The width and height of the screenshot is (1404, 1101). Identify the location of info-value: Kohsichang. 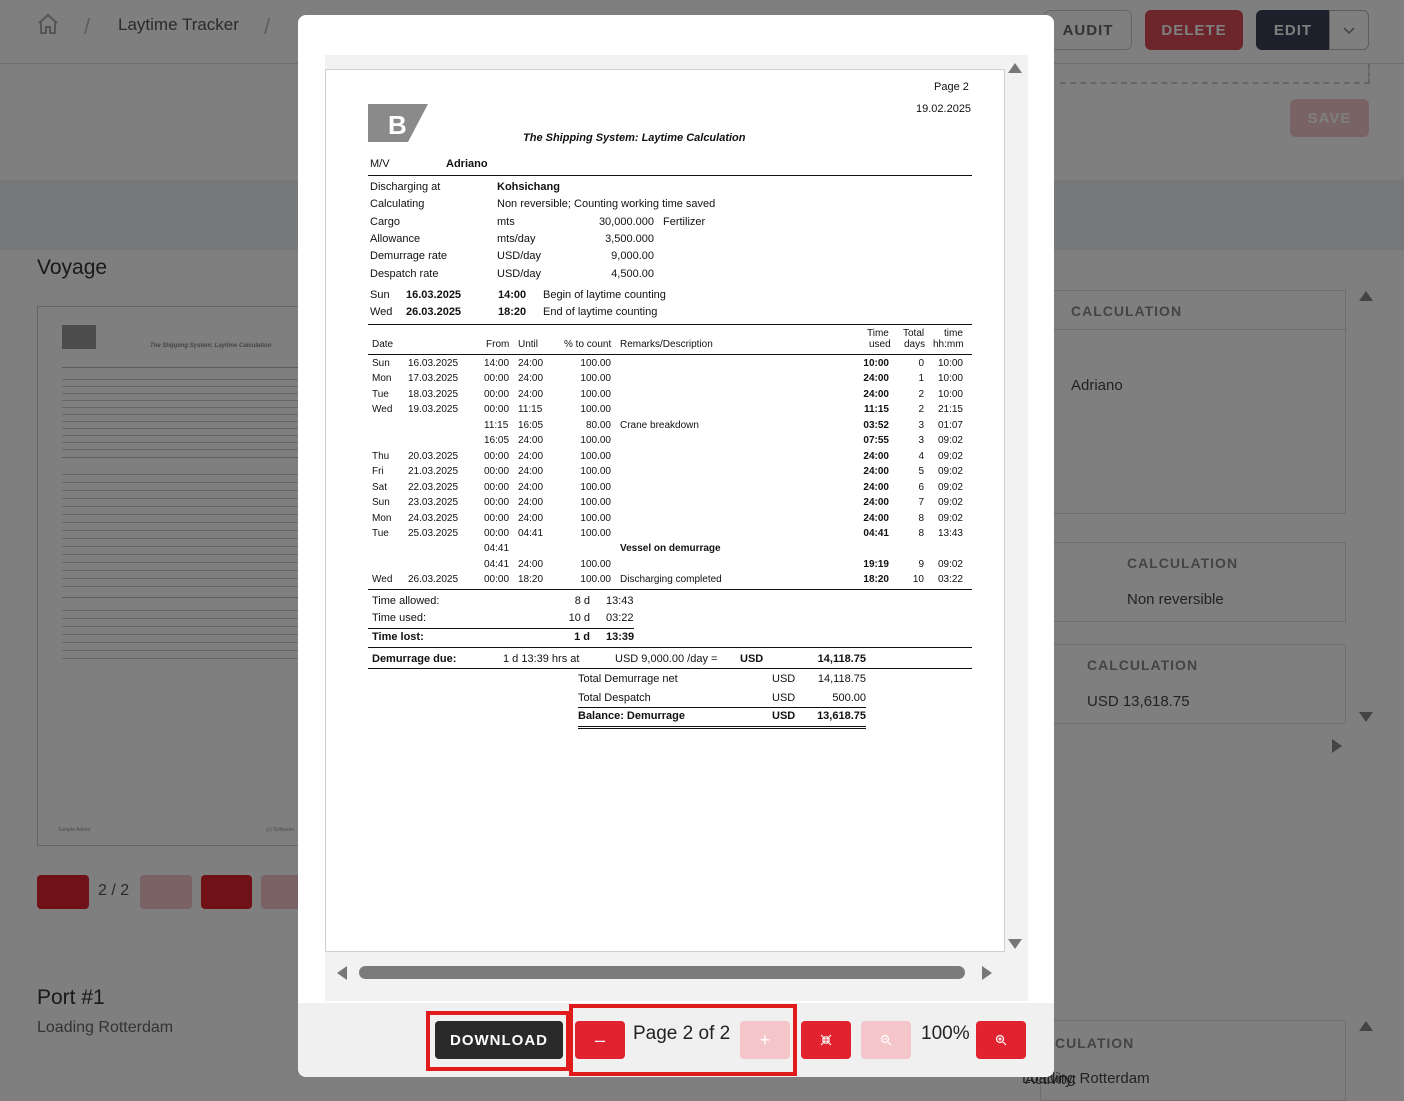
(528, 187).